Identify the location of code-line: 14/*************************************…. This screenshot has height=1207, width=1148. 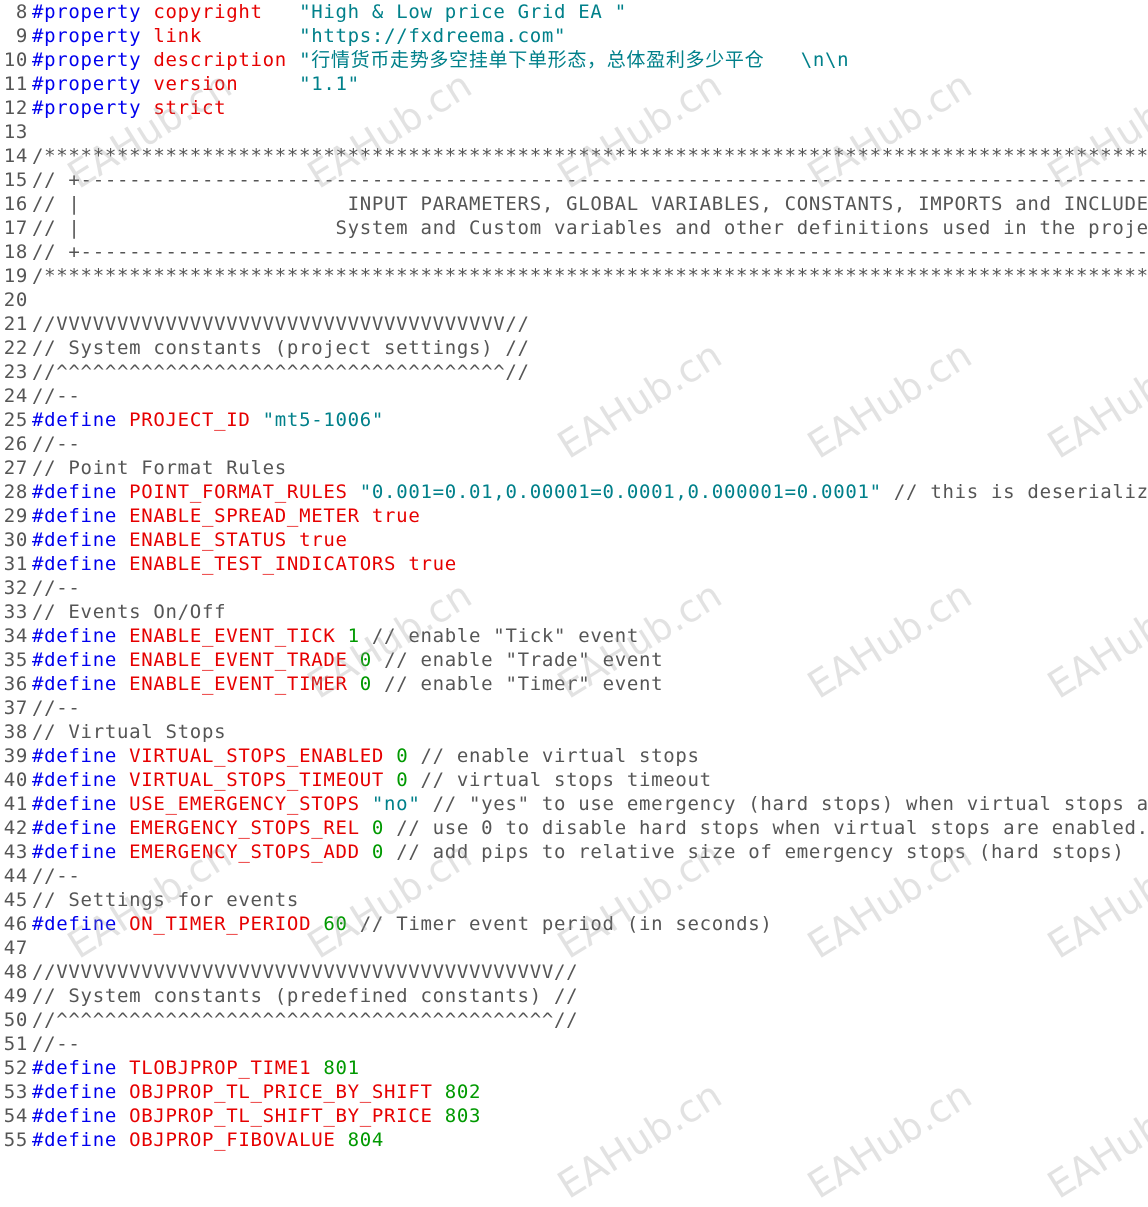
(574, 156).